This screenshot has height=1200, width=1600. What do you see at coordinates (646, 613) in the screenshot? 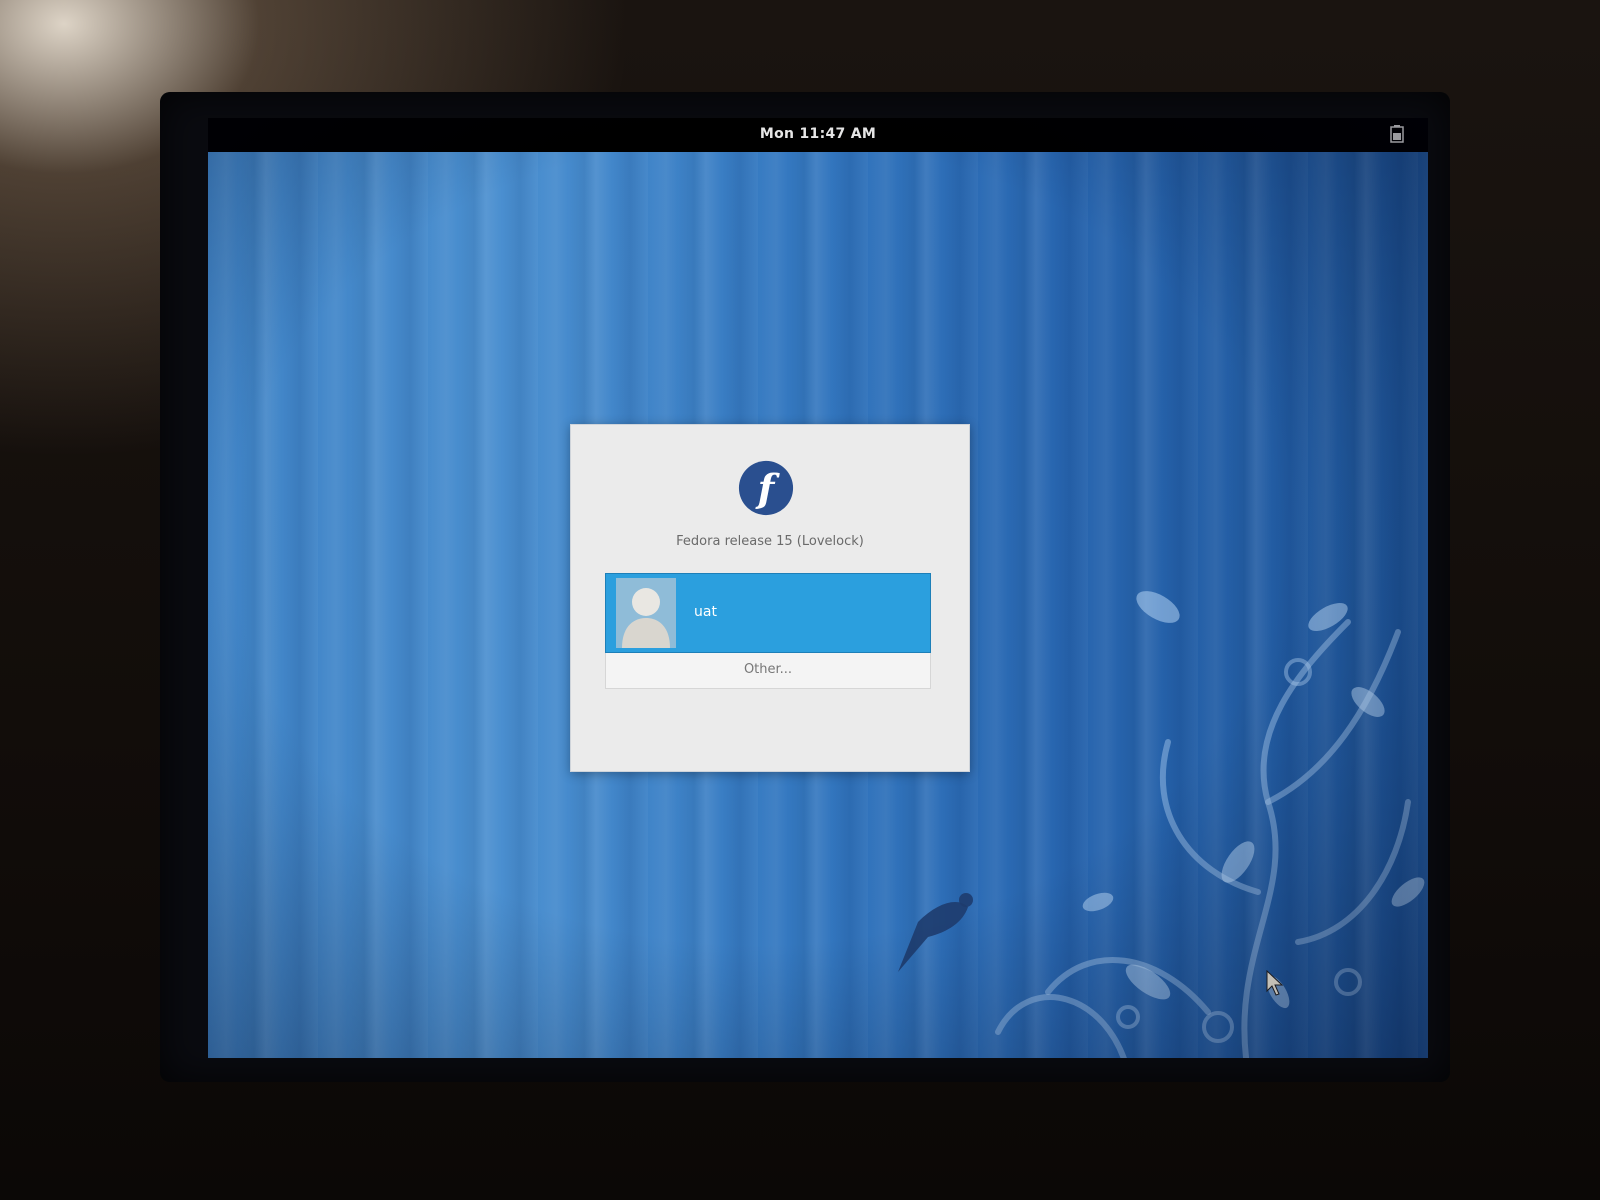
I see `user-avatar-icon` at bounding box center [646, 613].